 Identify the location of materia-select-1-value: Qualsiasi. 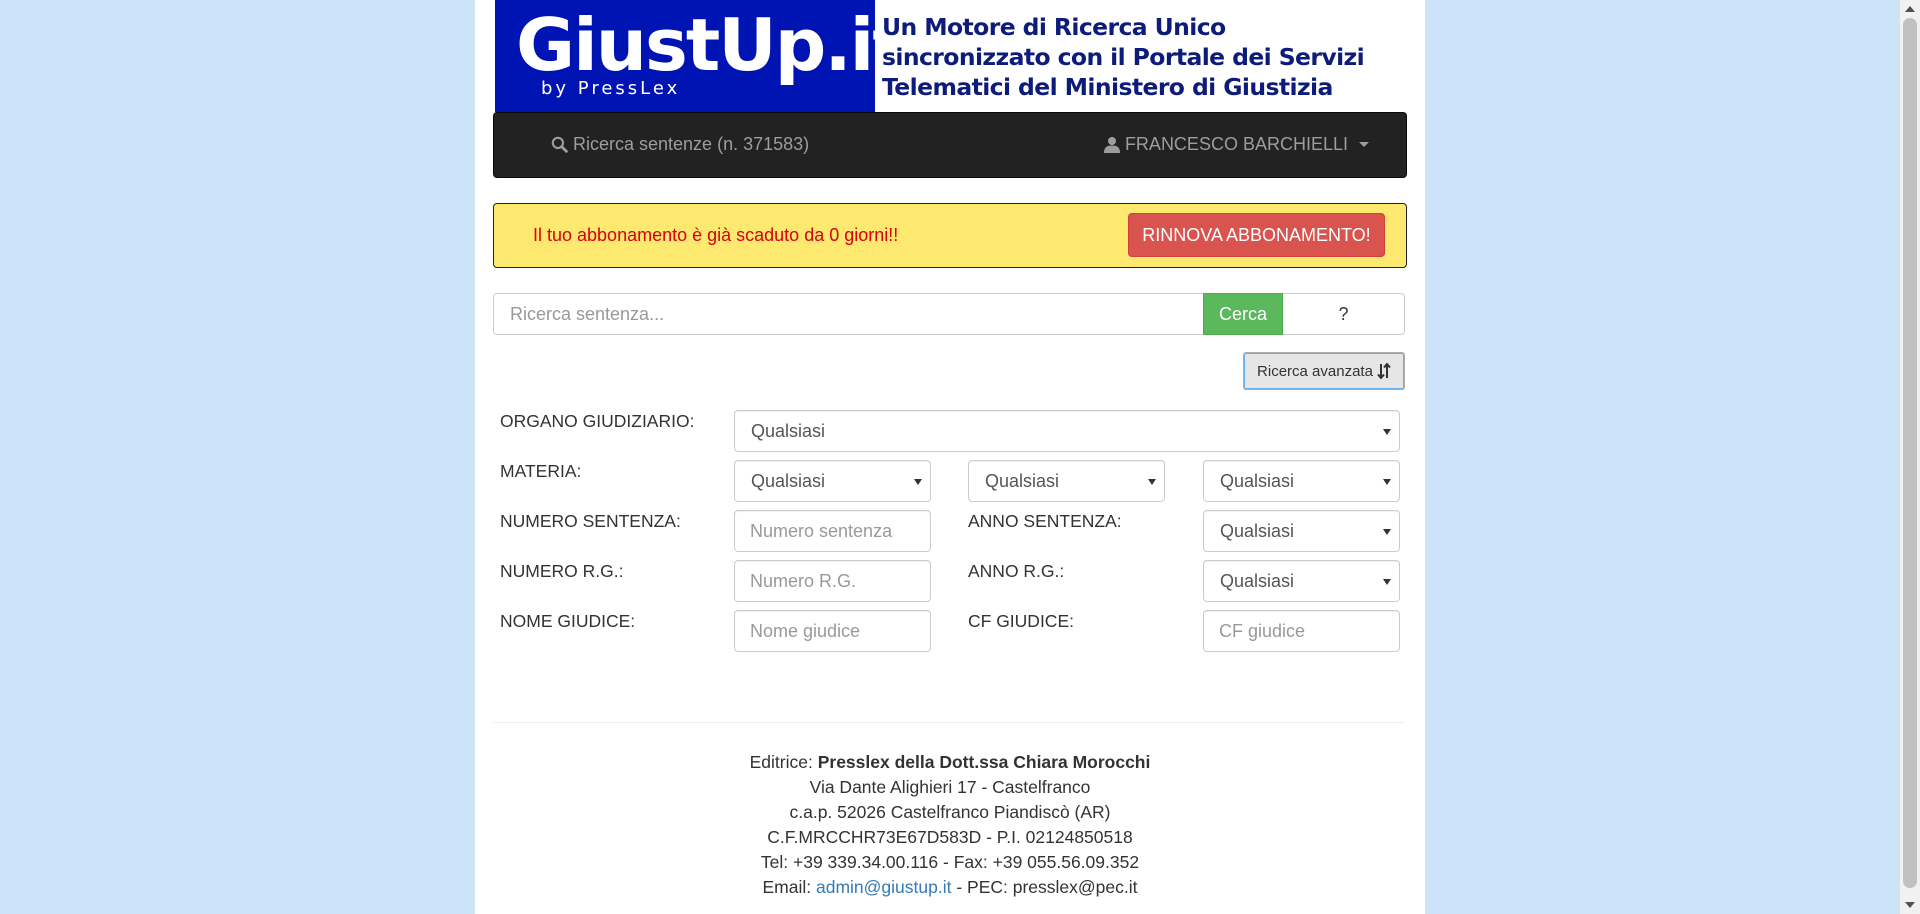
(788, 480).